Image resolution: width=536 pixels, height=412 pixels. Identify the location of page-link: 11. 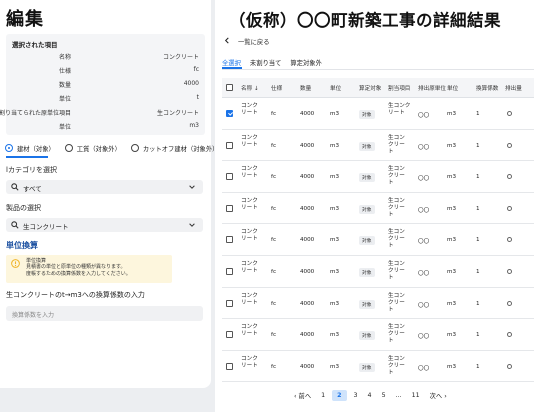
(416, 395).